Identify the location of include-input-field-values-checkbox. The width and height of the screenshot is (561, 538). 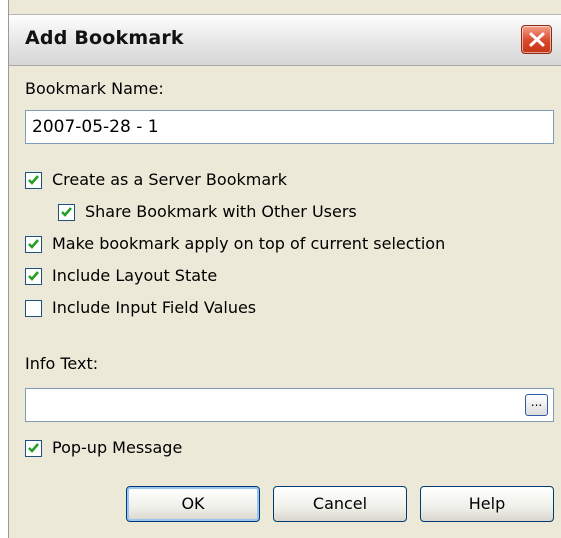
(33, 308).